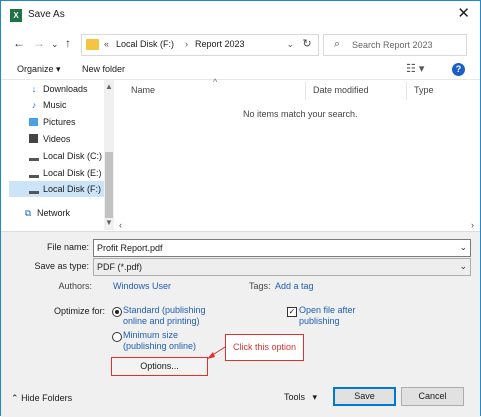  Describe the element at coordinates (117, 312) in the screenshot. I see `optimize-standard-radio` at that location.